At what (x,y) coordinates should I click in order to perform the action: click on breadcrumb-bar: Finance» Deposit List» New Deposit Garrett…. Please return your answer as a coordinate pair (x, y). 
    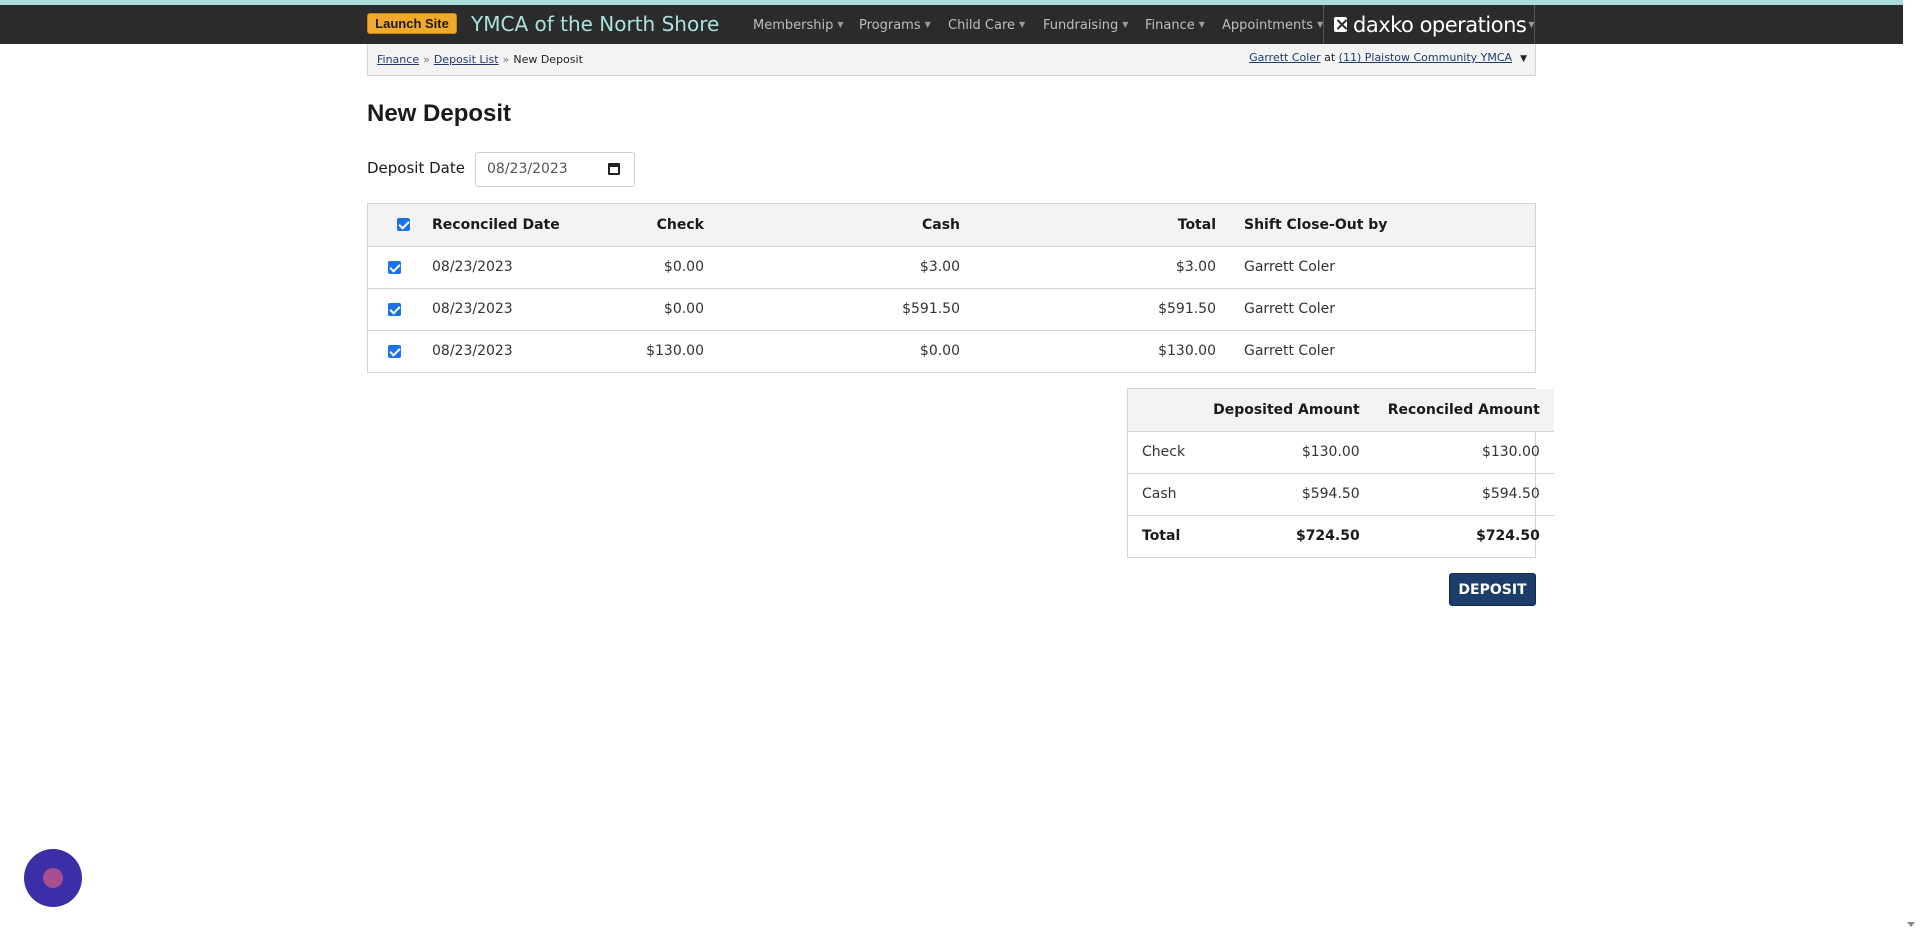
    Looking at the image, I should click on (951, 60).